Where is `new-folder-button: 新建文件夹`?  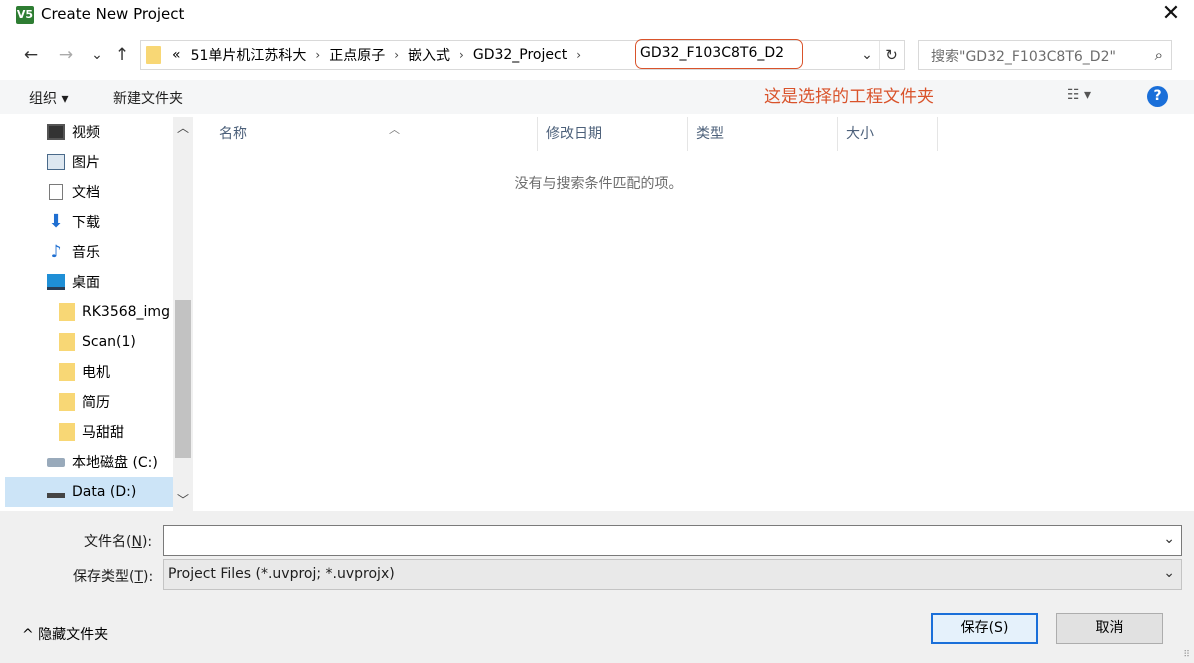 new-folder-button: 新建文件夹 is located at coordinates (148, 98).